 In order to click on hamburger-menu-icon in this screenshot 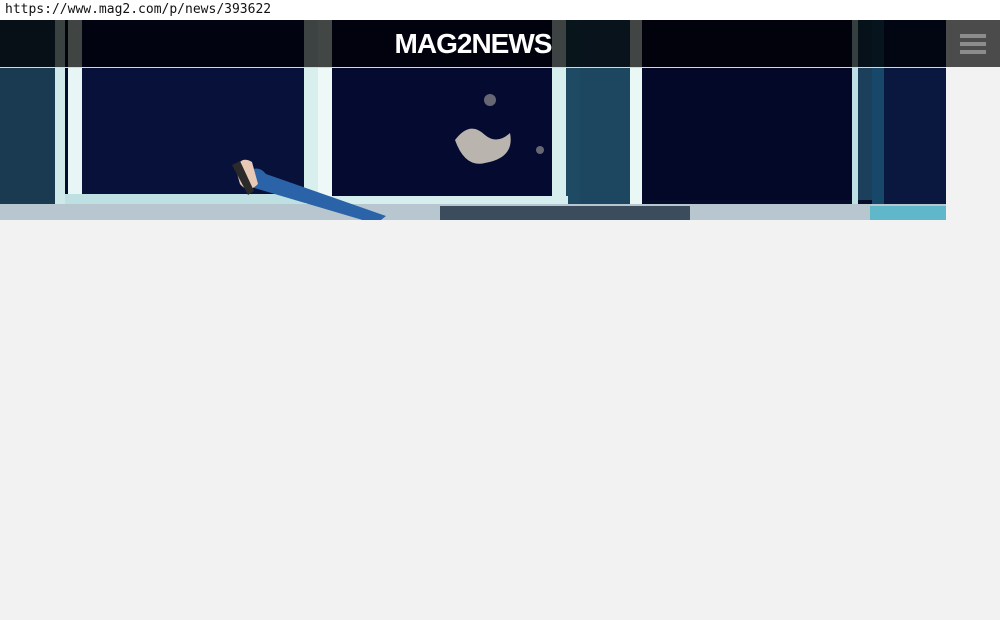, I will do `click(973, 35)`.